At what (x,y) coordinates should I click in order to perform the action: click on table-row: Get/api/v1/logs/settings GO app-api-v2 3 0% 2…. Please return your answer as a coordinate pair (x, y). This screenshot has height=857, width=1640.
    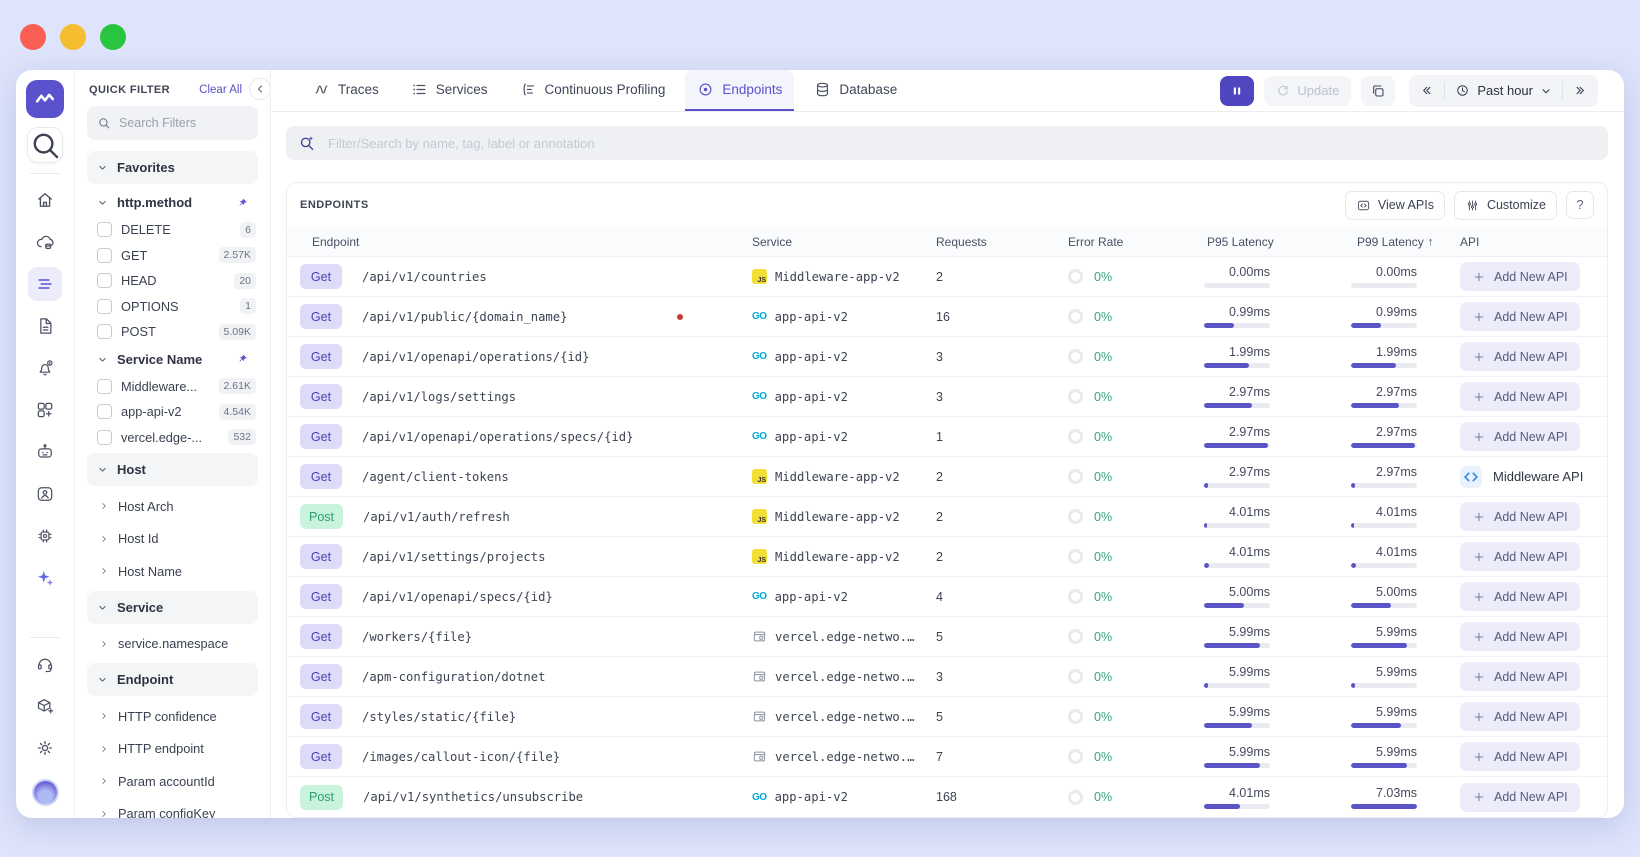
    Looking at the image, I should click on (947, 397).